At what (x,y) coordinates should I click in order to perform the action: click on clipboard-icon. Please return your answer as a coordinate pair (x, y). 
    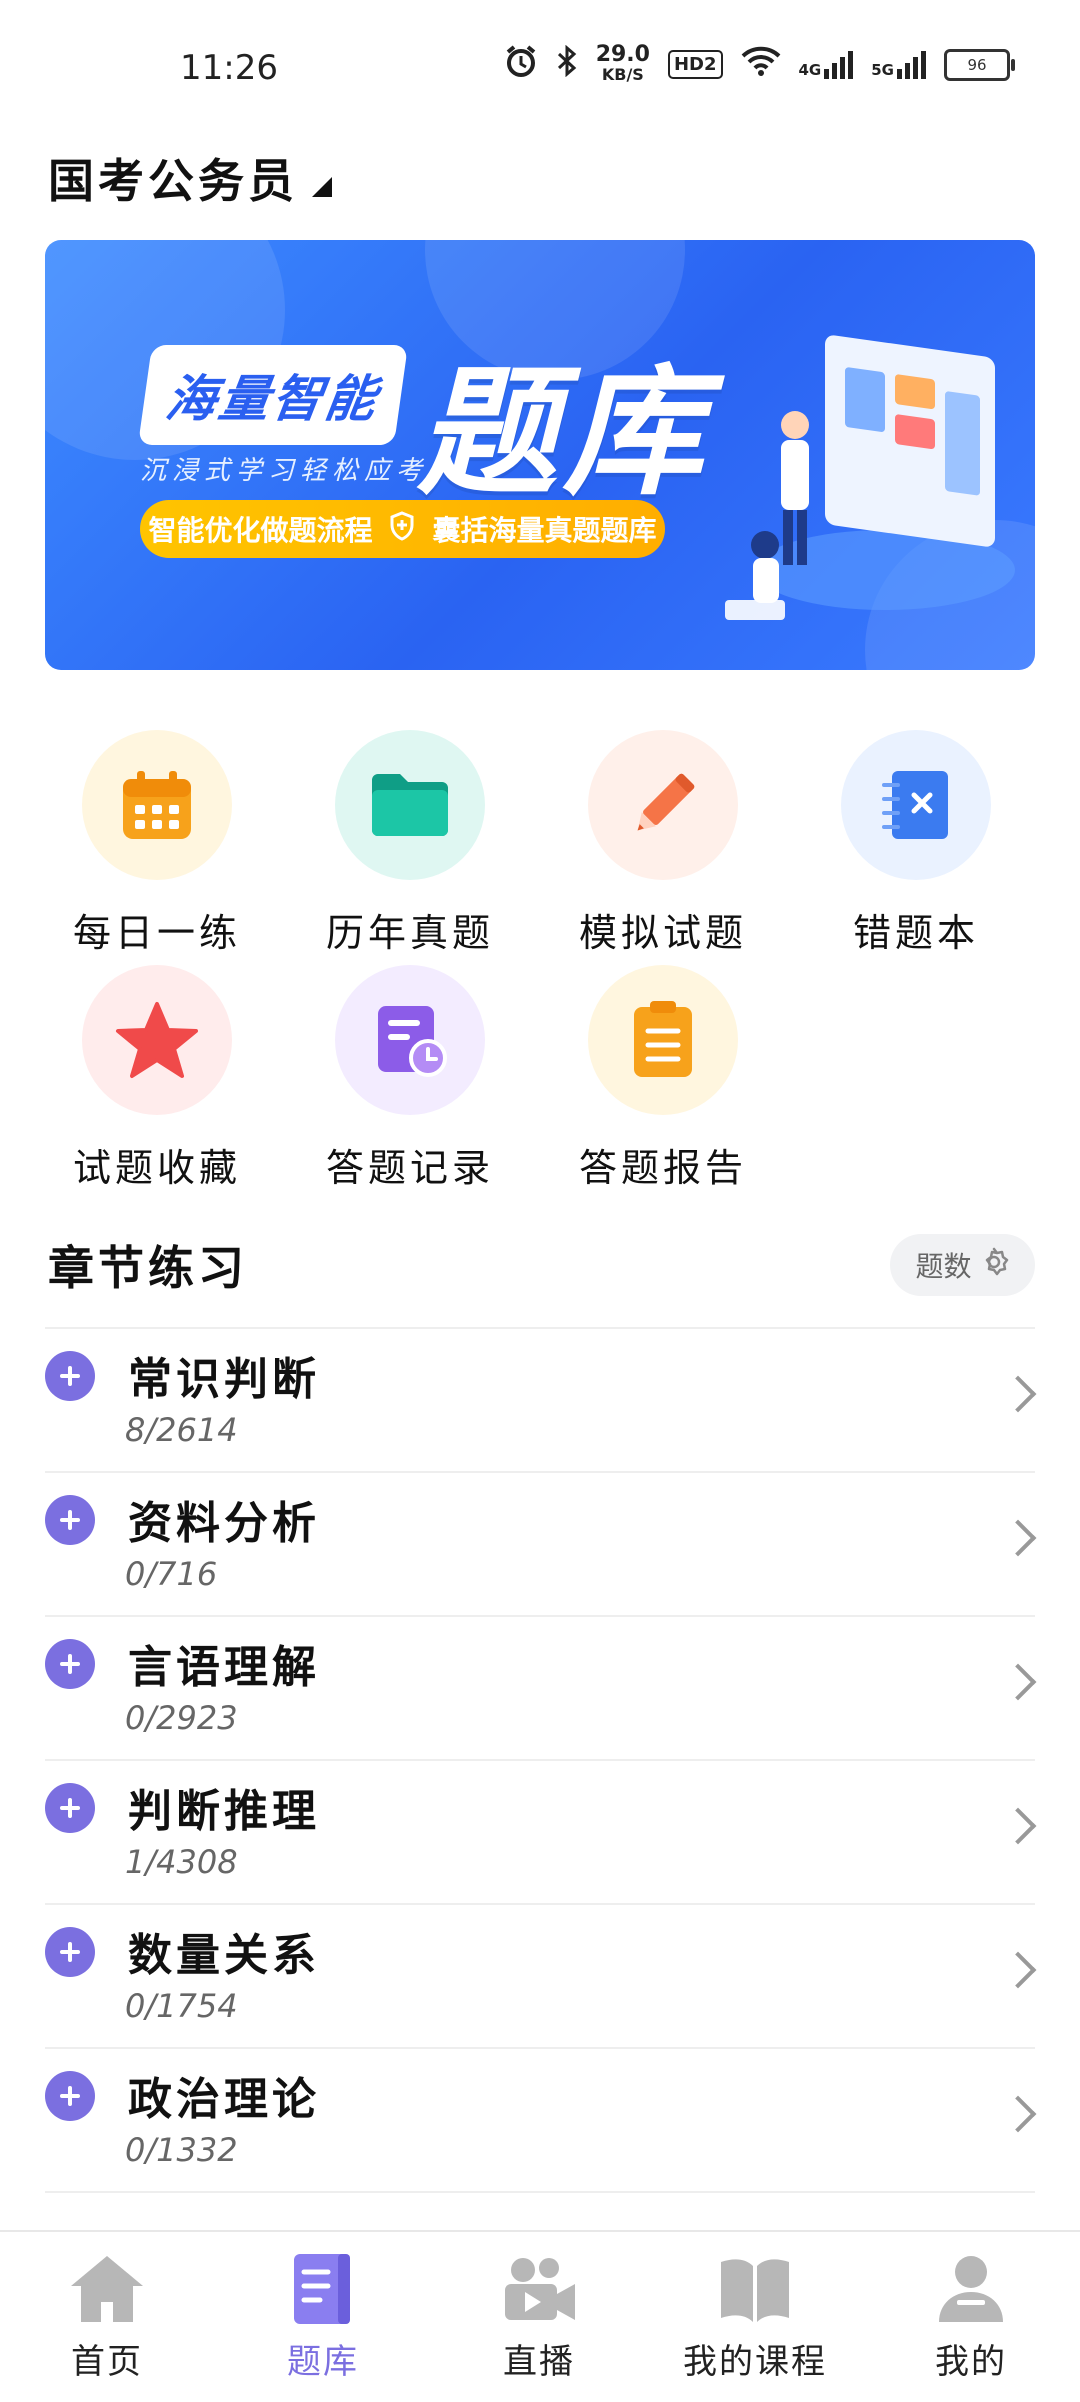
    Looking at the image, I should click on (663, 1040).